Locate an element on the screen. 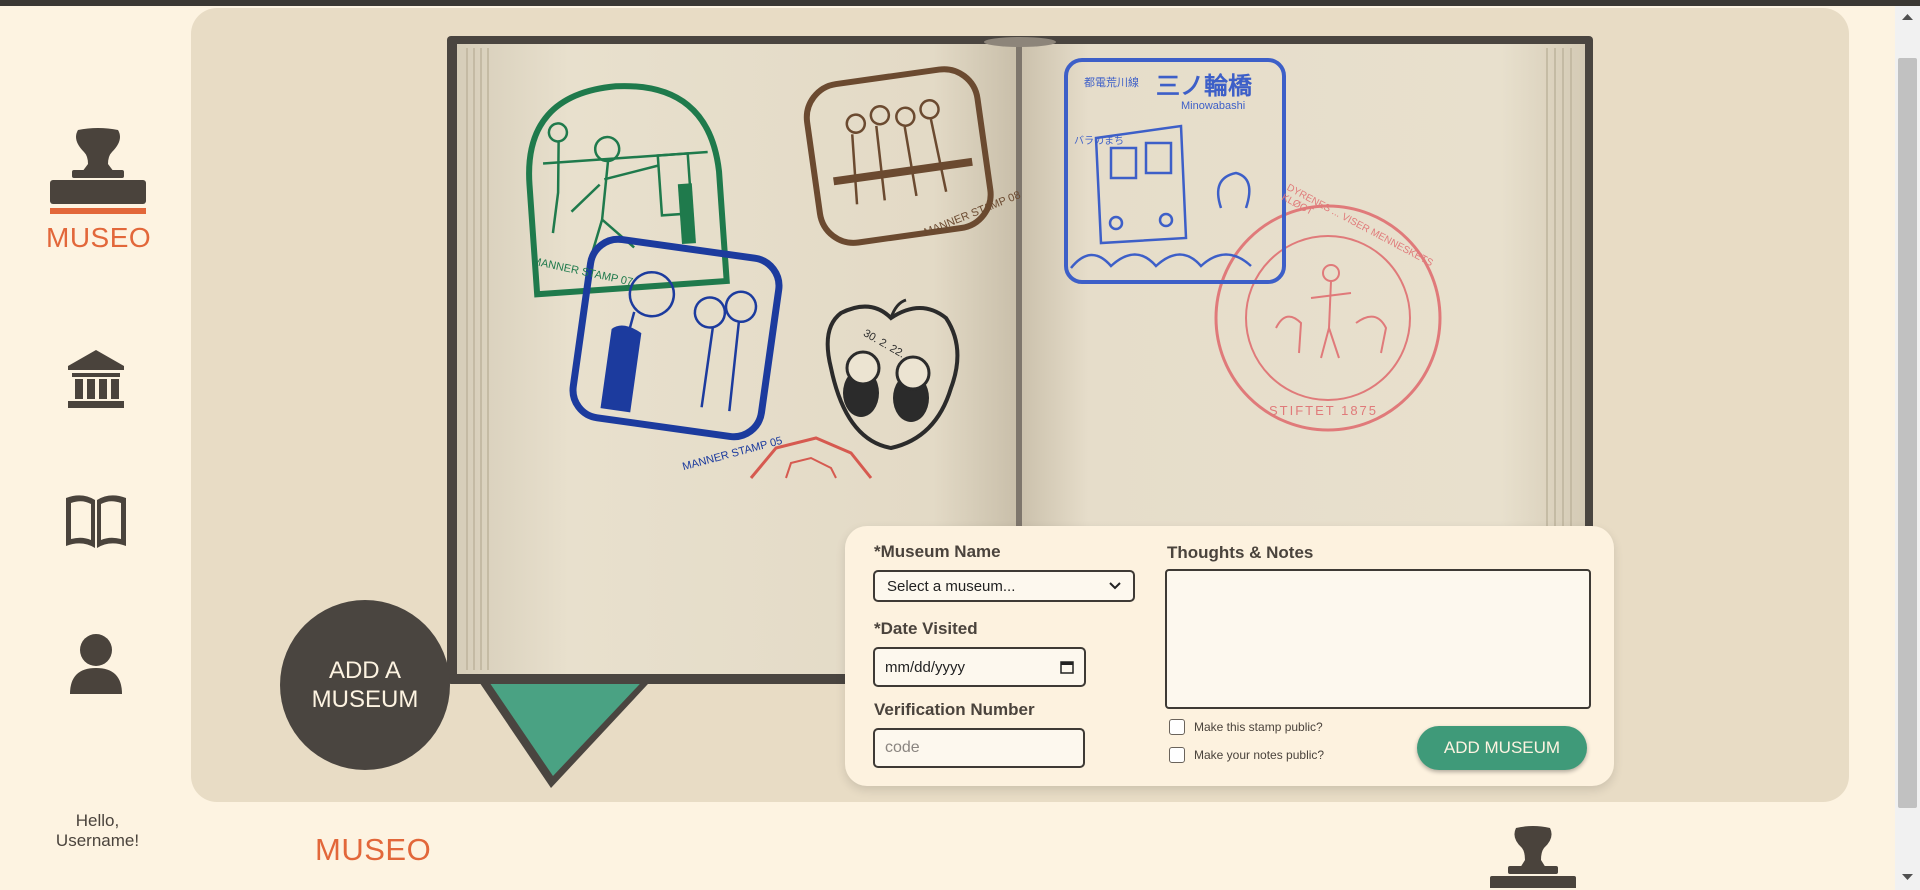 The width and height of the screenshot is (1920, 890). app-logo: MUSEO is located at coordinates (99, 191).